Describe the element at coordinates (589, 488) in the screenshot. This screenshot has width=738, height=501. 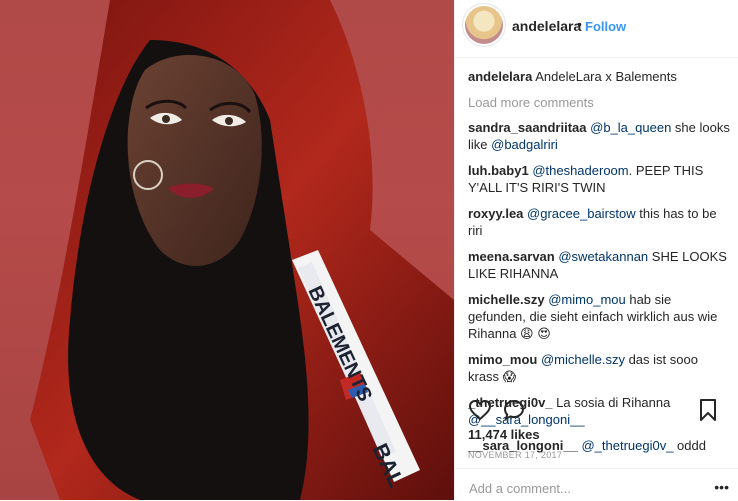
I see `add-comment-input` at that location.